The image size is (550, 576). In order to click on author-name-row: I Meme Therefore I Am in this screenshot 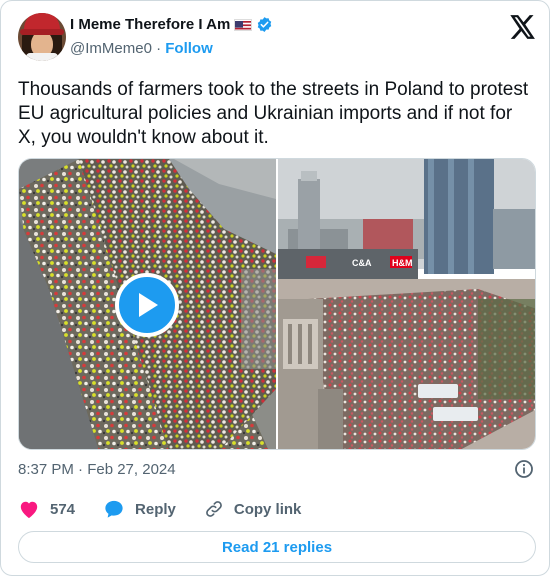, I will do `click(171, 24)`.